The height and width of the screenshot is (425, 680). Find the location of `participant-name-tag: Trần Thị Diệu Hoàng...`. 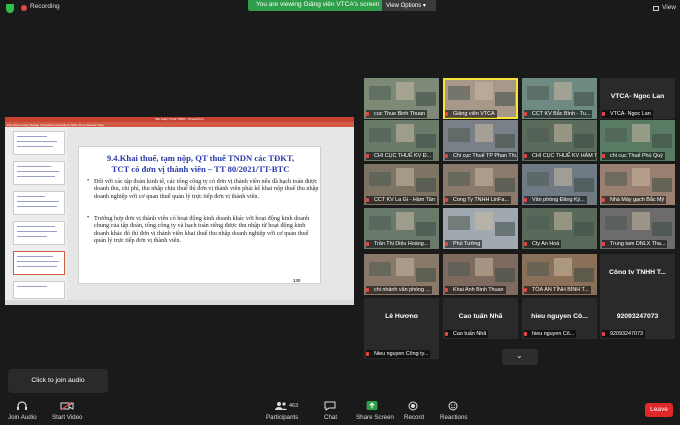

participant-name-tag: Trần Thị Diệu Hoàng... is located at coordinates (398, 244).